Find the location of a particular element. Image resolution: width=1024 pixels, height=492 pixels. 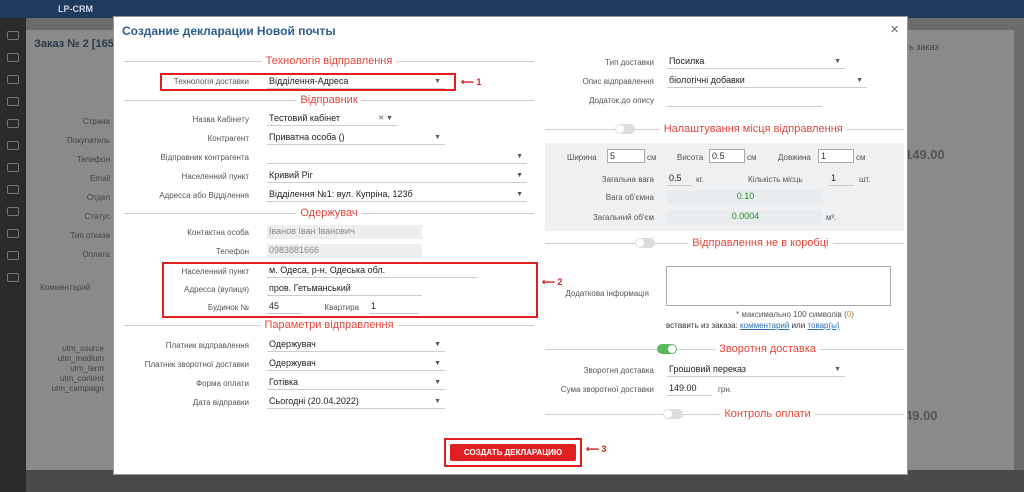

order-right-text: ть заказ is located at coordinates (922, 47).